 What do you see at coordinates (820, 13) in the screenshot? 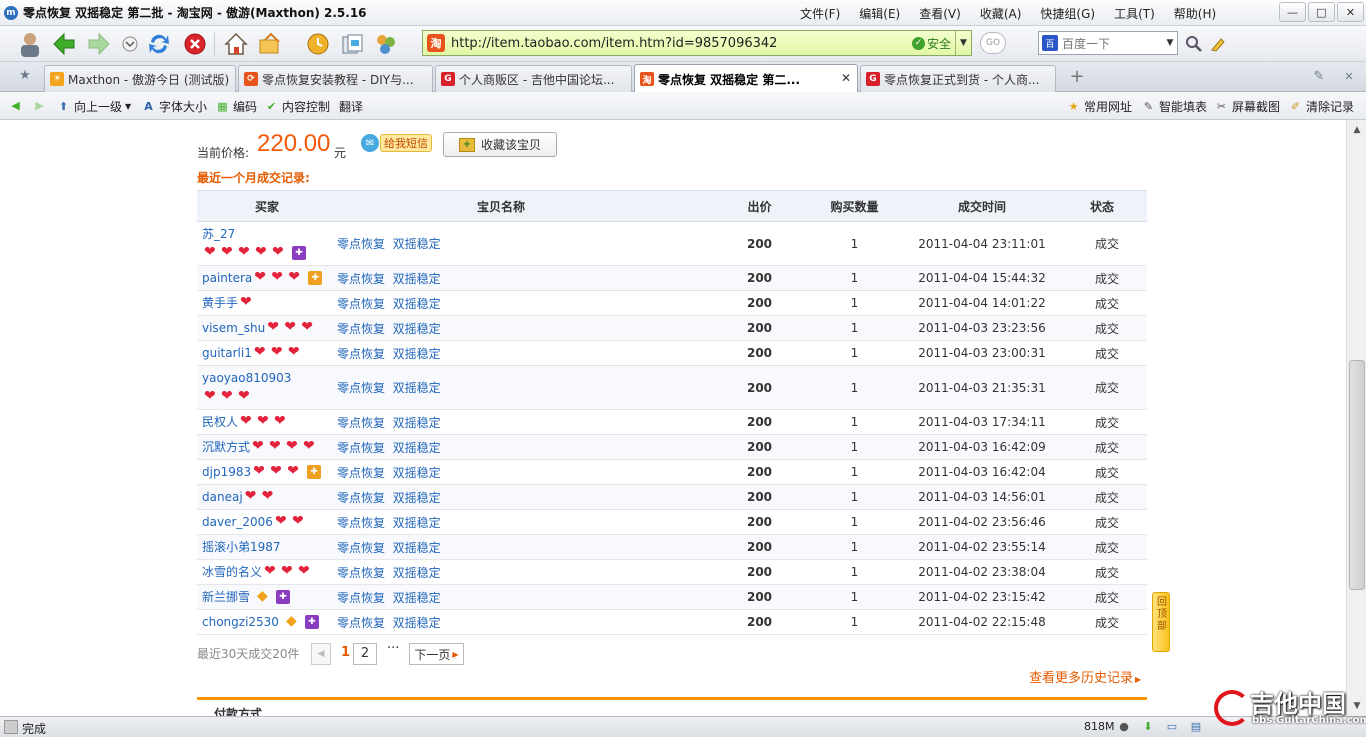
I see `menu-file: 文件(F)` at bounding box center [820, 13].